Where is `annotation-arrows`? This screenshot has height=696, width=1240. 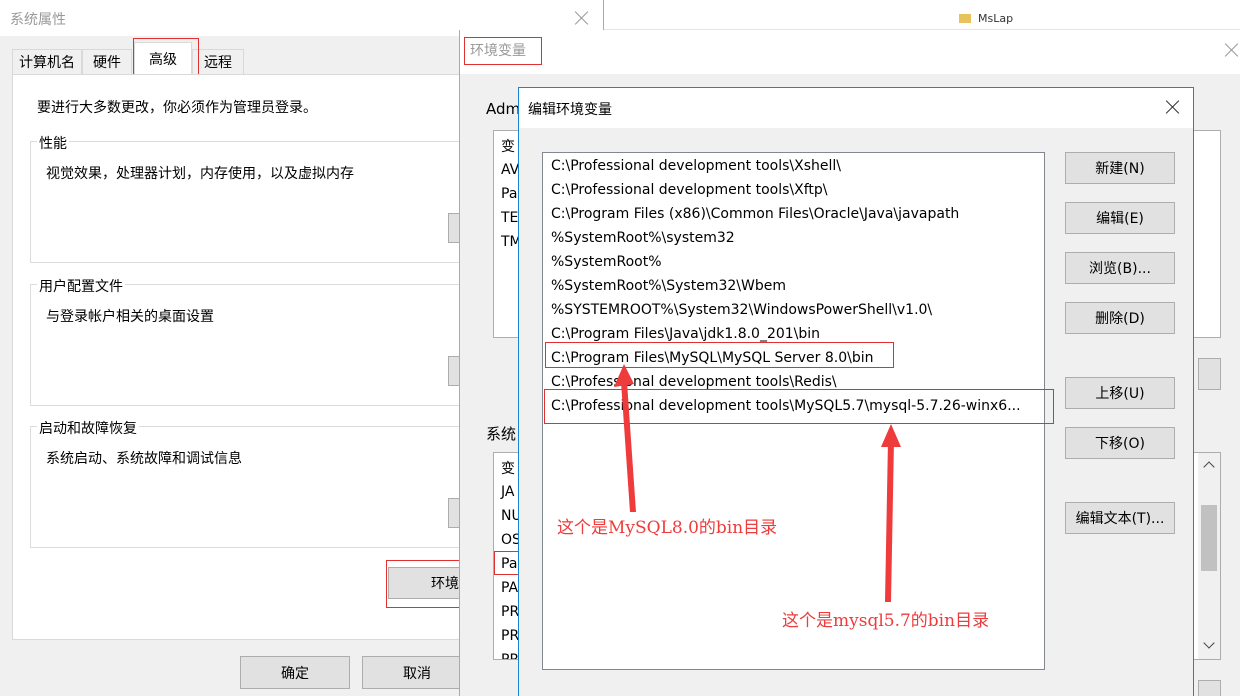
annotation-arrows is located at coordinates (757, 483).